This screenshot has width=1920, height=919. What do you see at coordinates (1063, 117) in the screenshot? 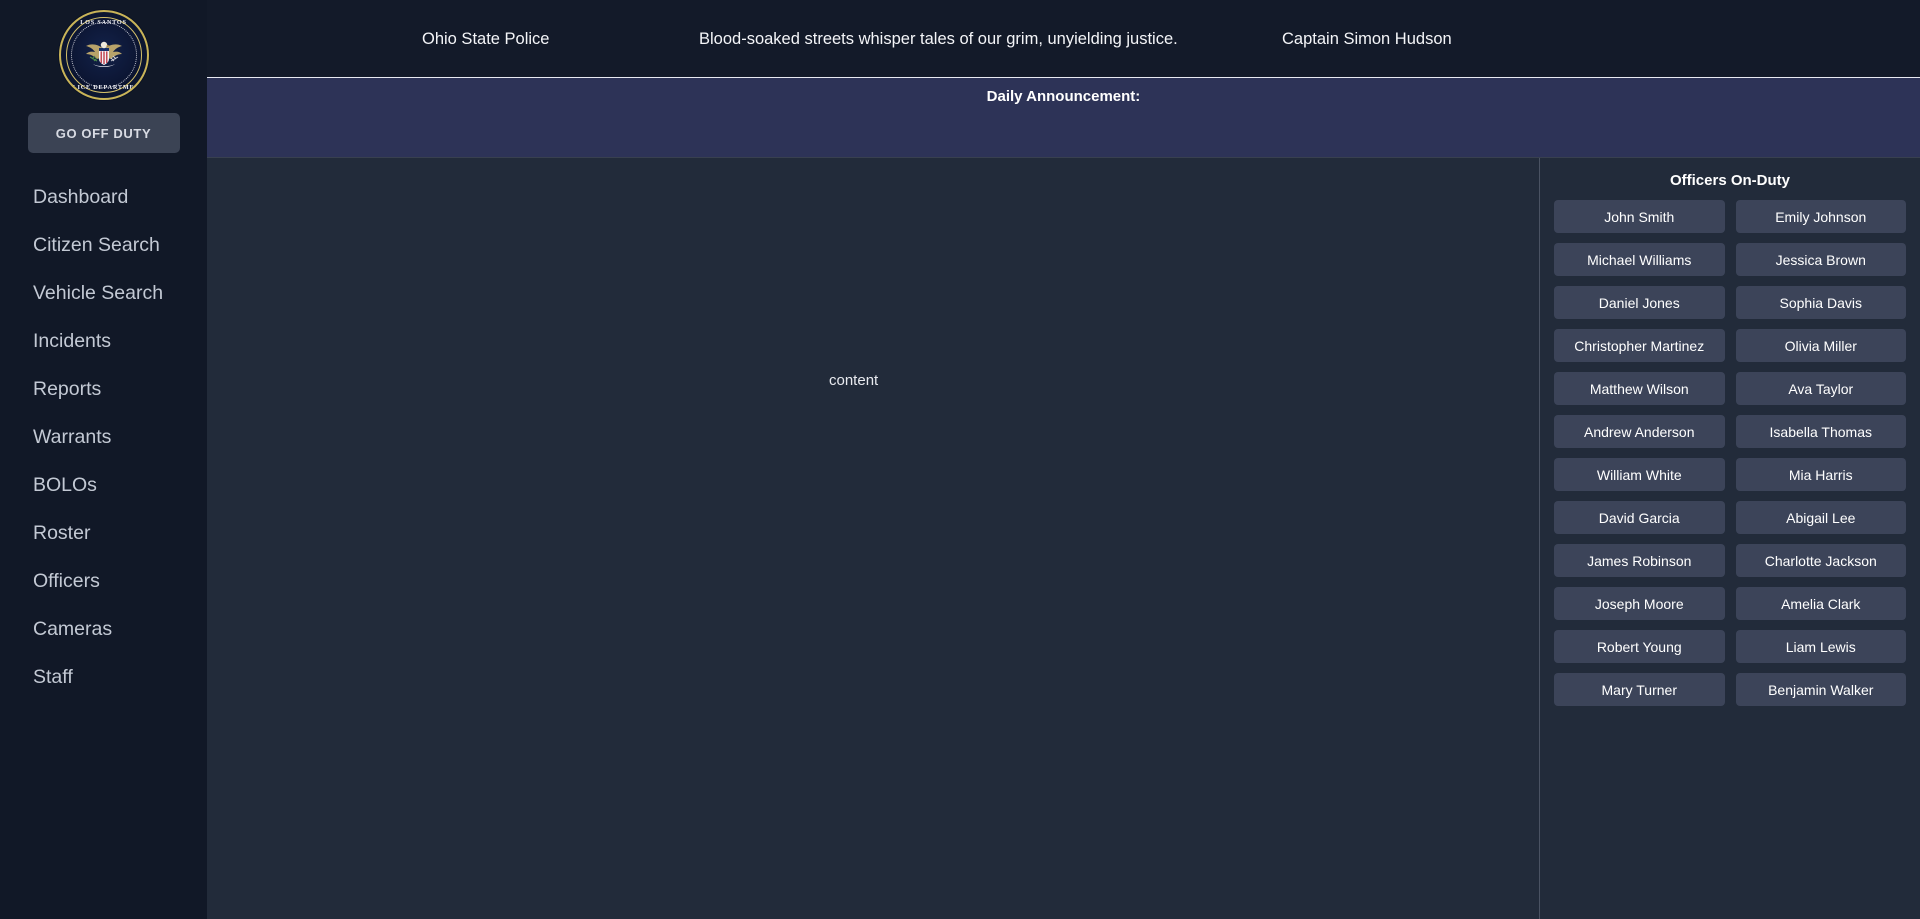
I see `daily-announcement-banner: Daily Announcement:` at bounding box center [1063, 117].